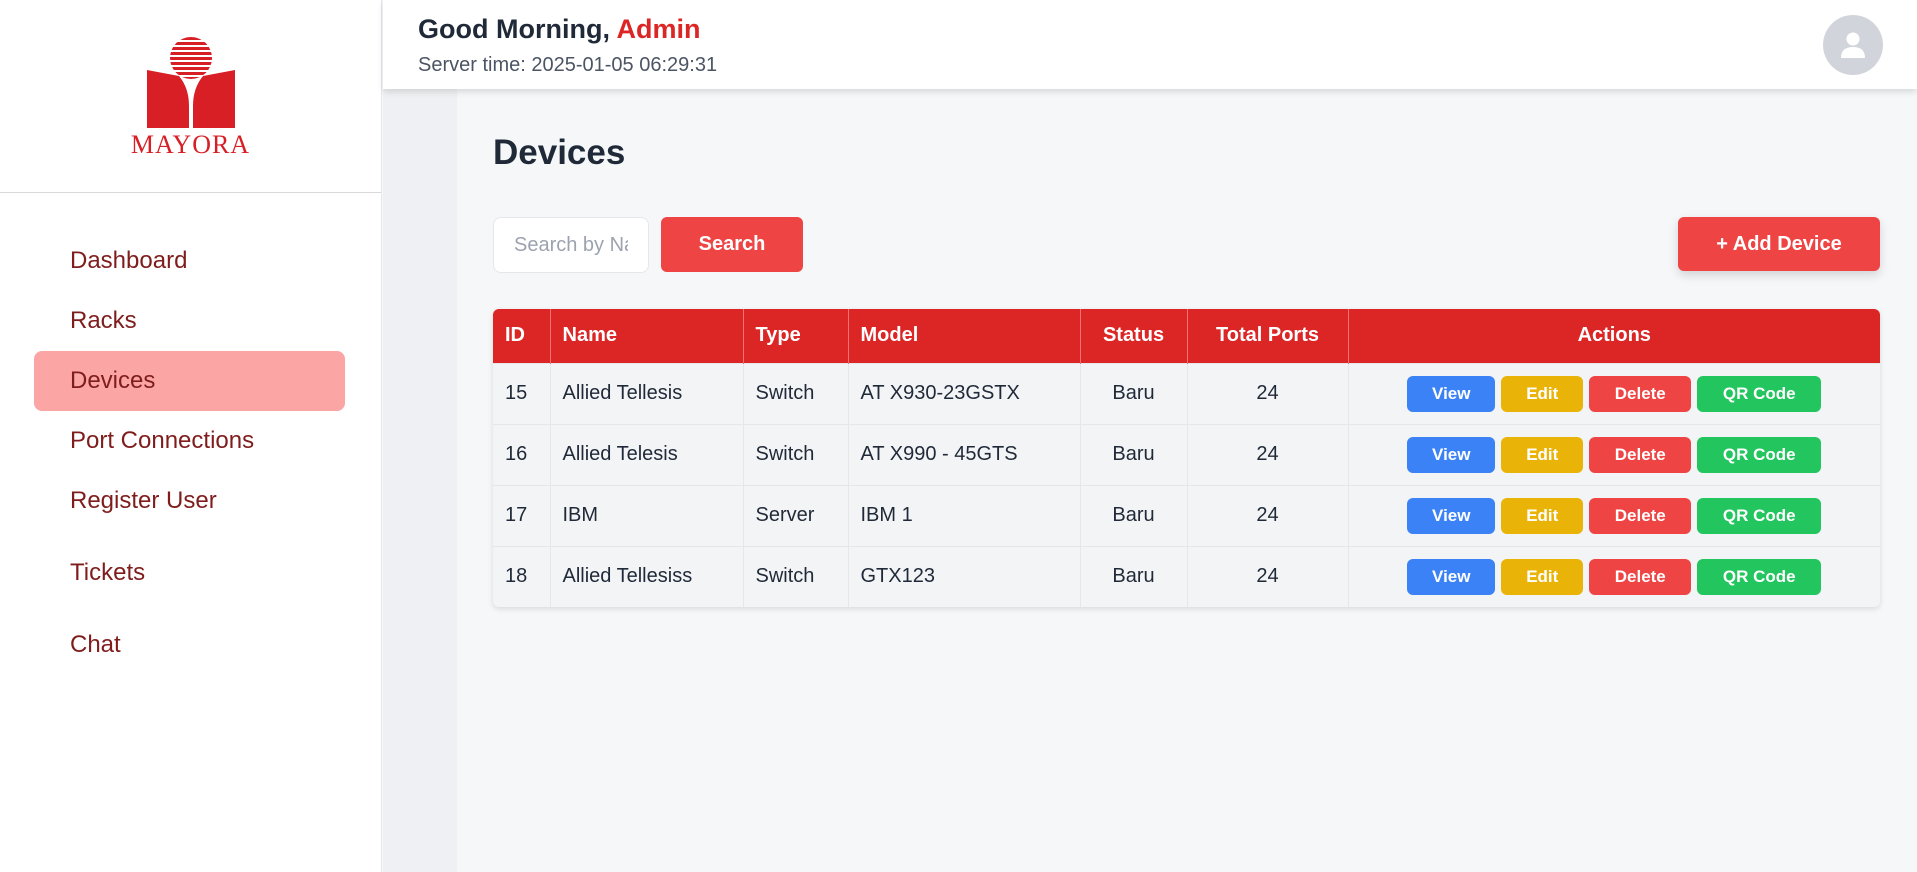  Describe the element at coordinates (647, 336) in the screenshot. I see `column-header-name: Name` at that location.